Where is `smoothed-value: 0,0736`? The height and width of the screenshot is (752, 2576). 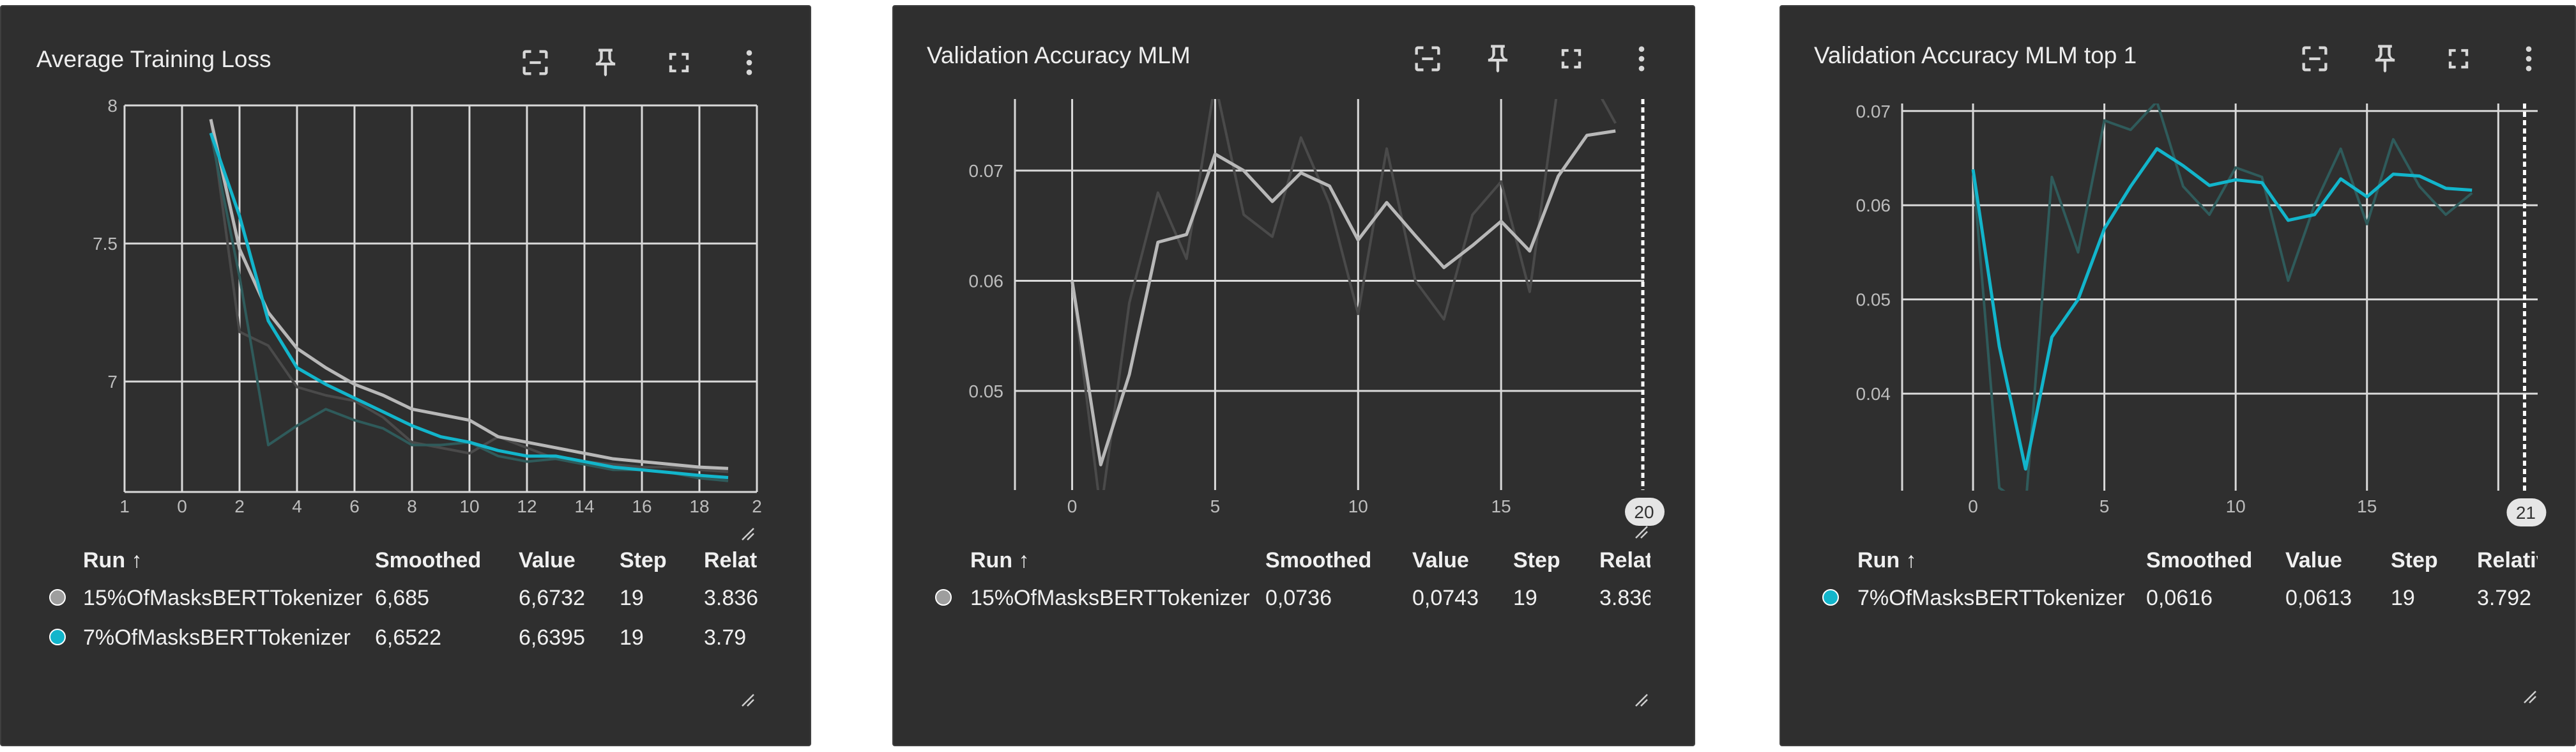
smoothed-value: 0,0736 is located at coordinates (1298, 598).